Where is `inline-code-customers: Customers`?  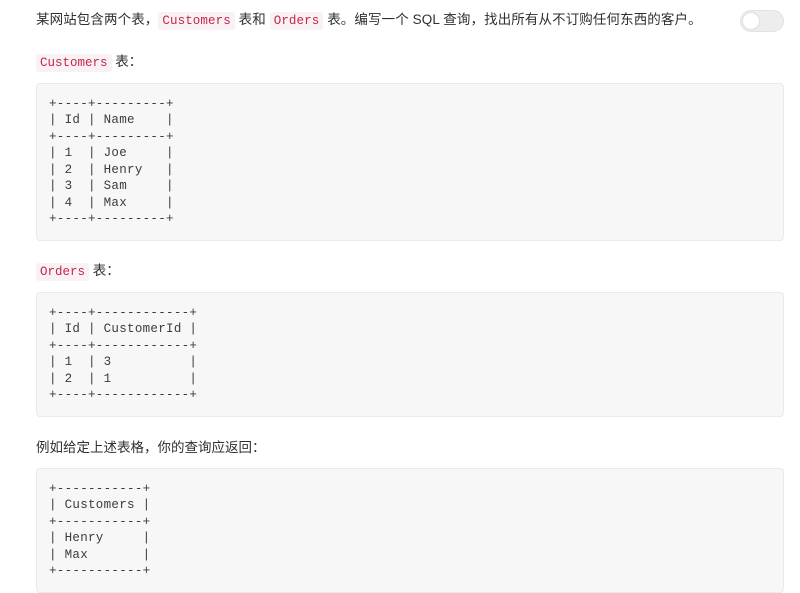 inline-code-customers: Customers is located at coordinates (196, 21).